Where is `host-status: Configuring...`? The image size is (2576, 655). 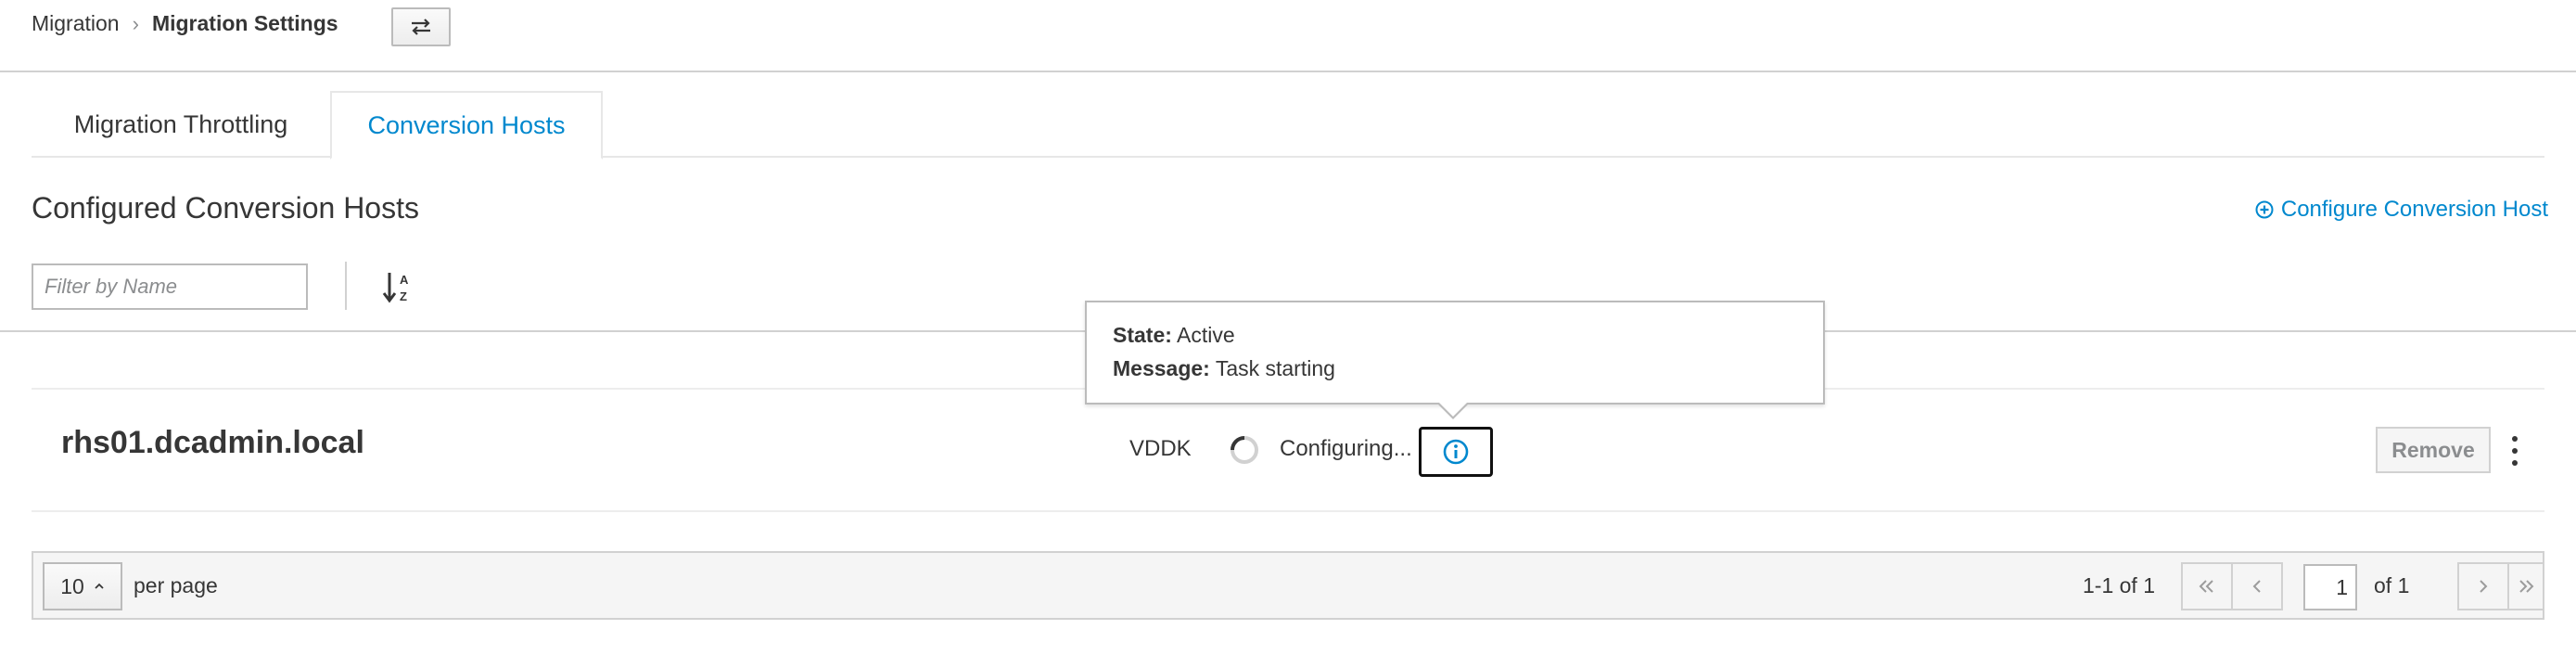 host-status: Configuring... is located at coordinates (1346, 448).